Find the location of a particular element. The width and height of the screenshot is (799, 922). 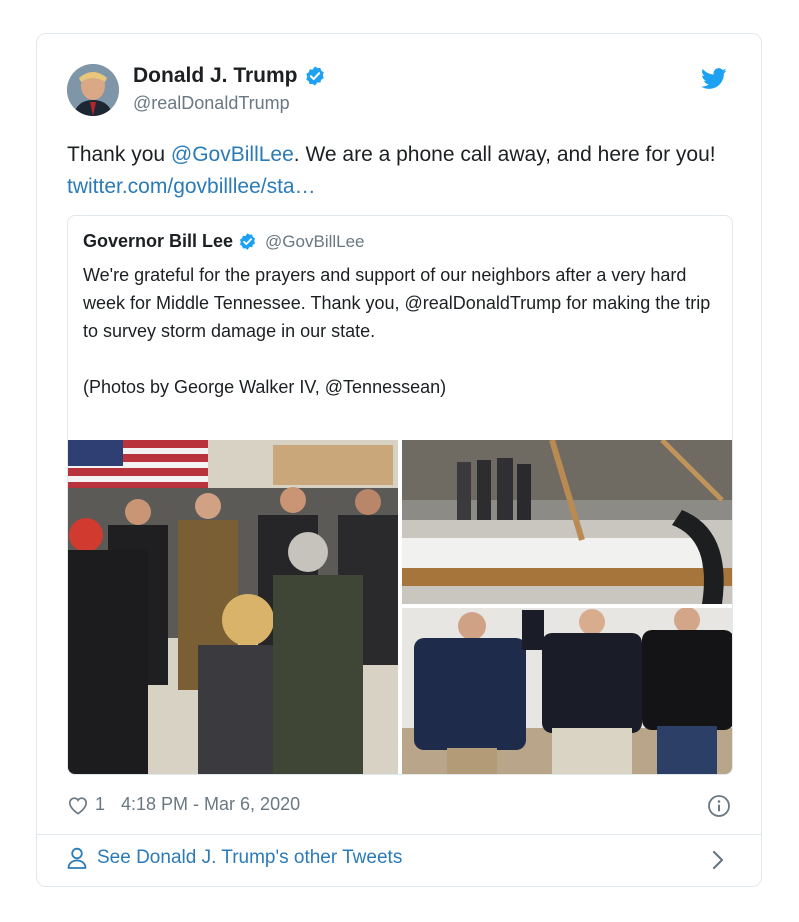

info-icon is located at coordinates (719, 808).